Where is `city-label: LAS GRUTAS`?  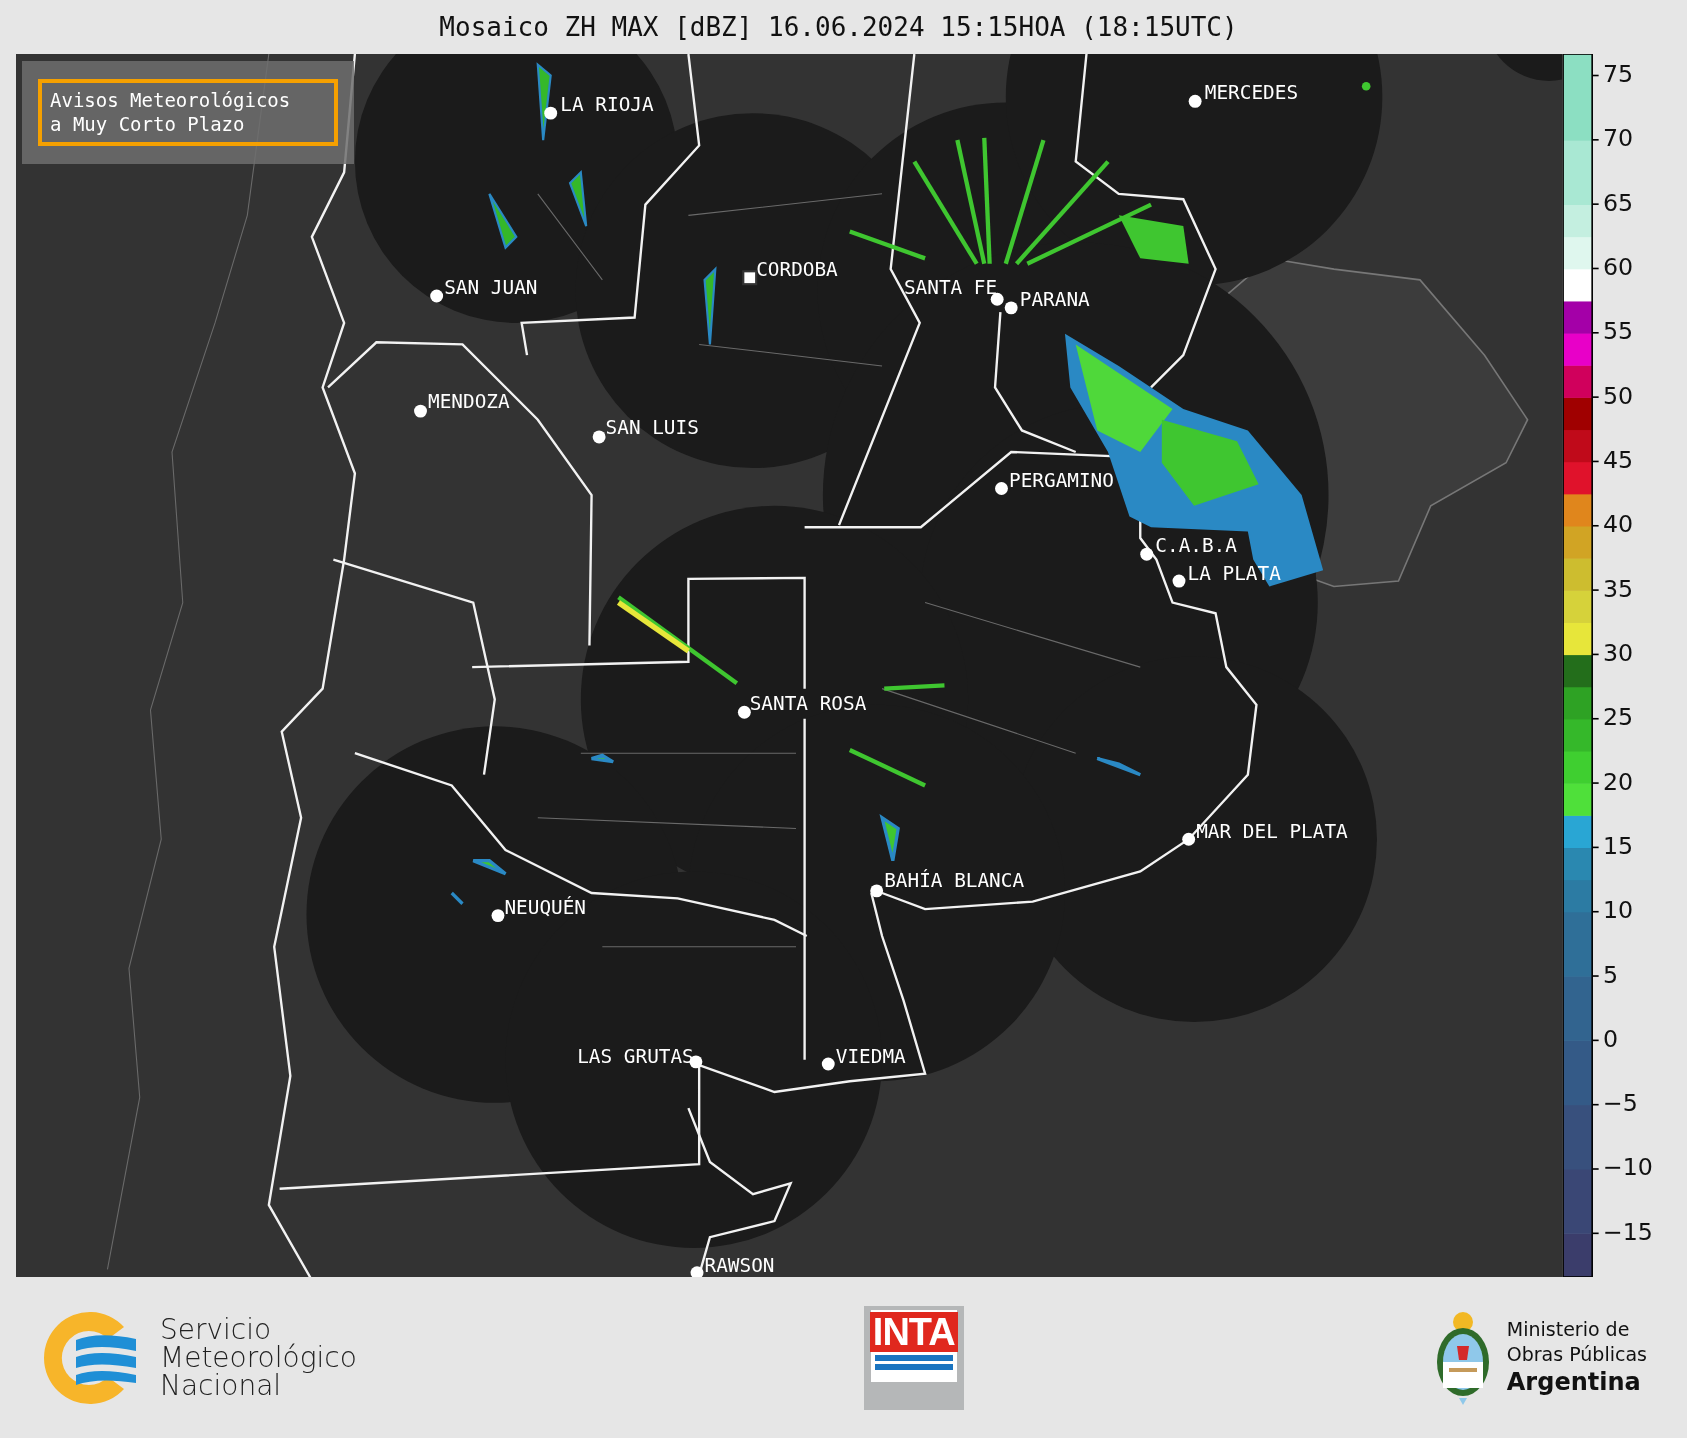
city-label: LAS GRUTAS is located at coordinates (635, 1057).